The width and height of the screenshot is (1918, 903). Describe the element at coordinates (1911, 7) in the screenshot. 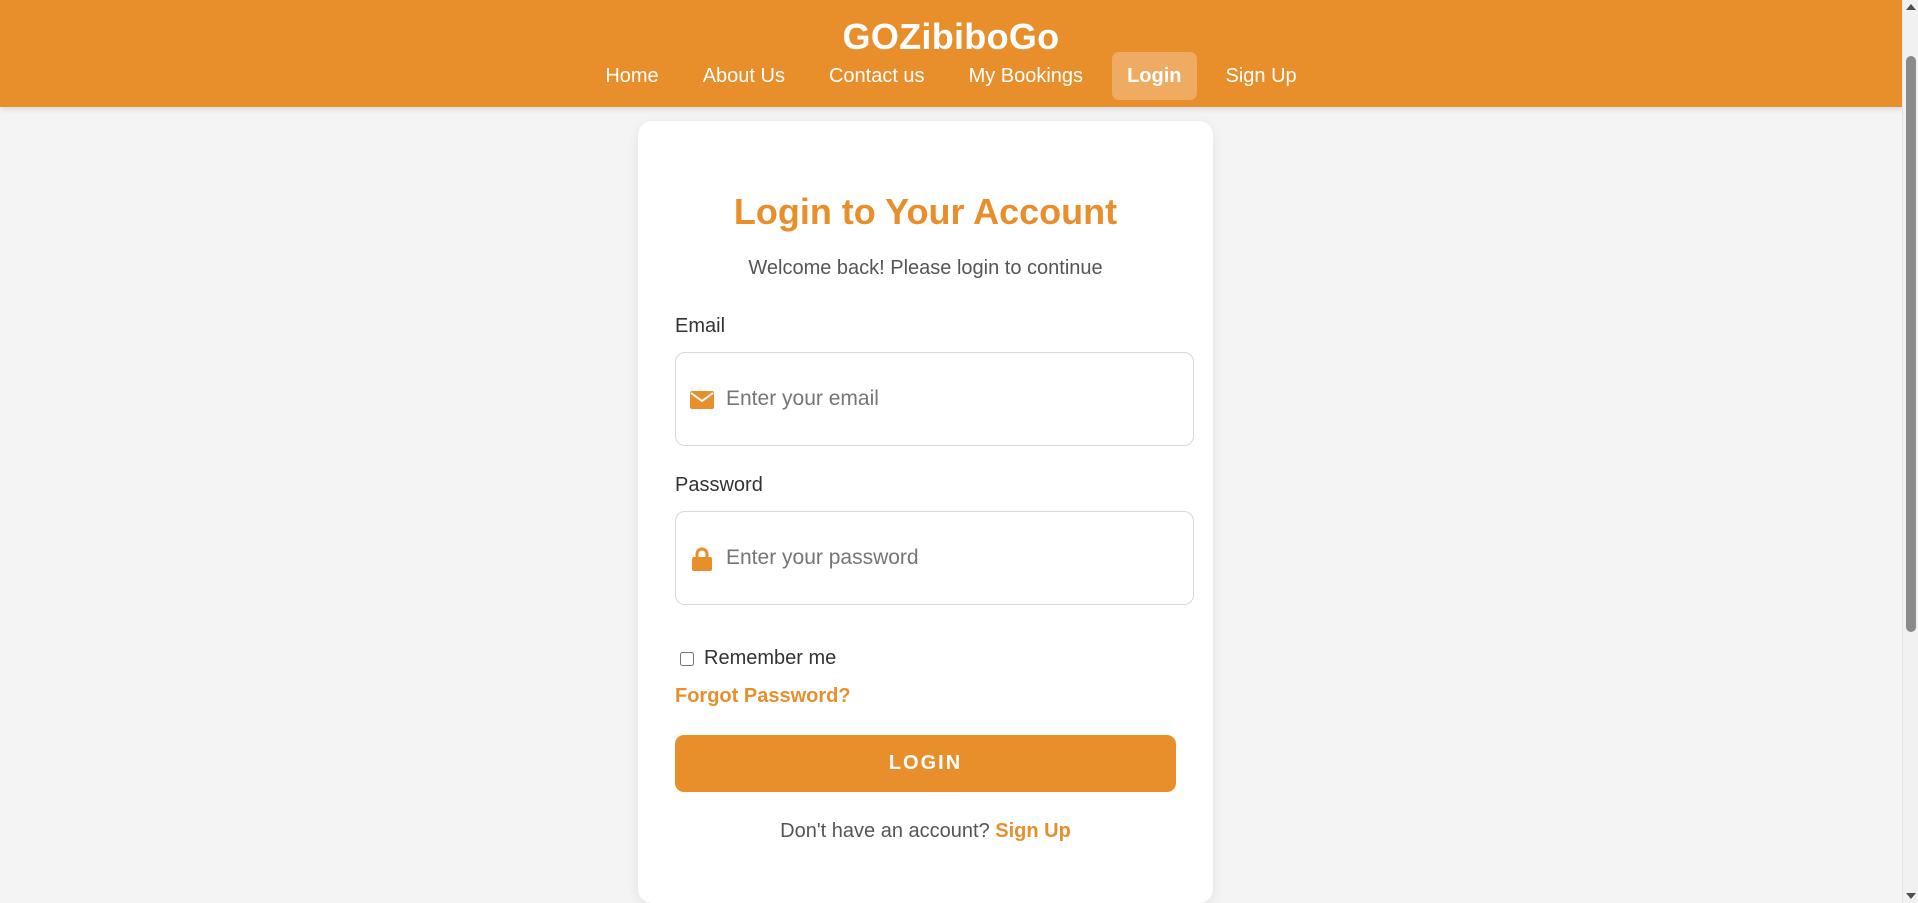

I see `scroll-up-arrow-icon` at that location.